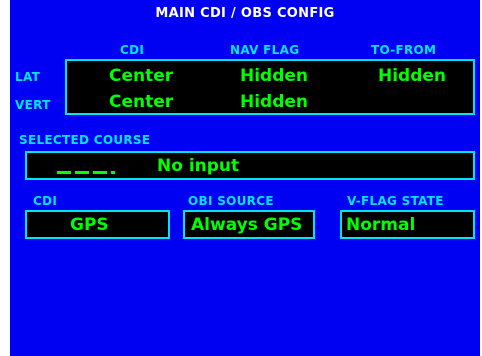 The height and width of the screenshot is (356, 482). Describe the element at coordinates (245, 13) in the screenshot. I see `page-title: MAIN CDI / OBS CONFIG` at that location.